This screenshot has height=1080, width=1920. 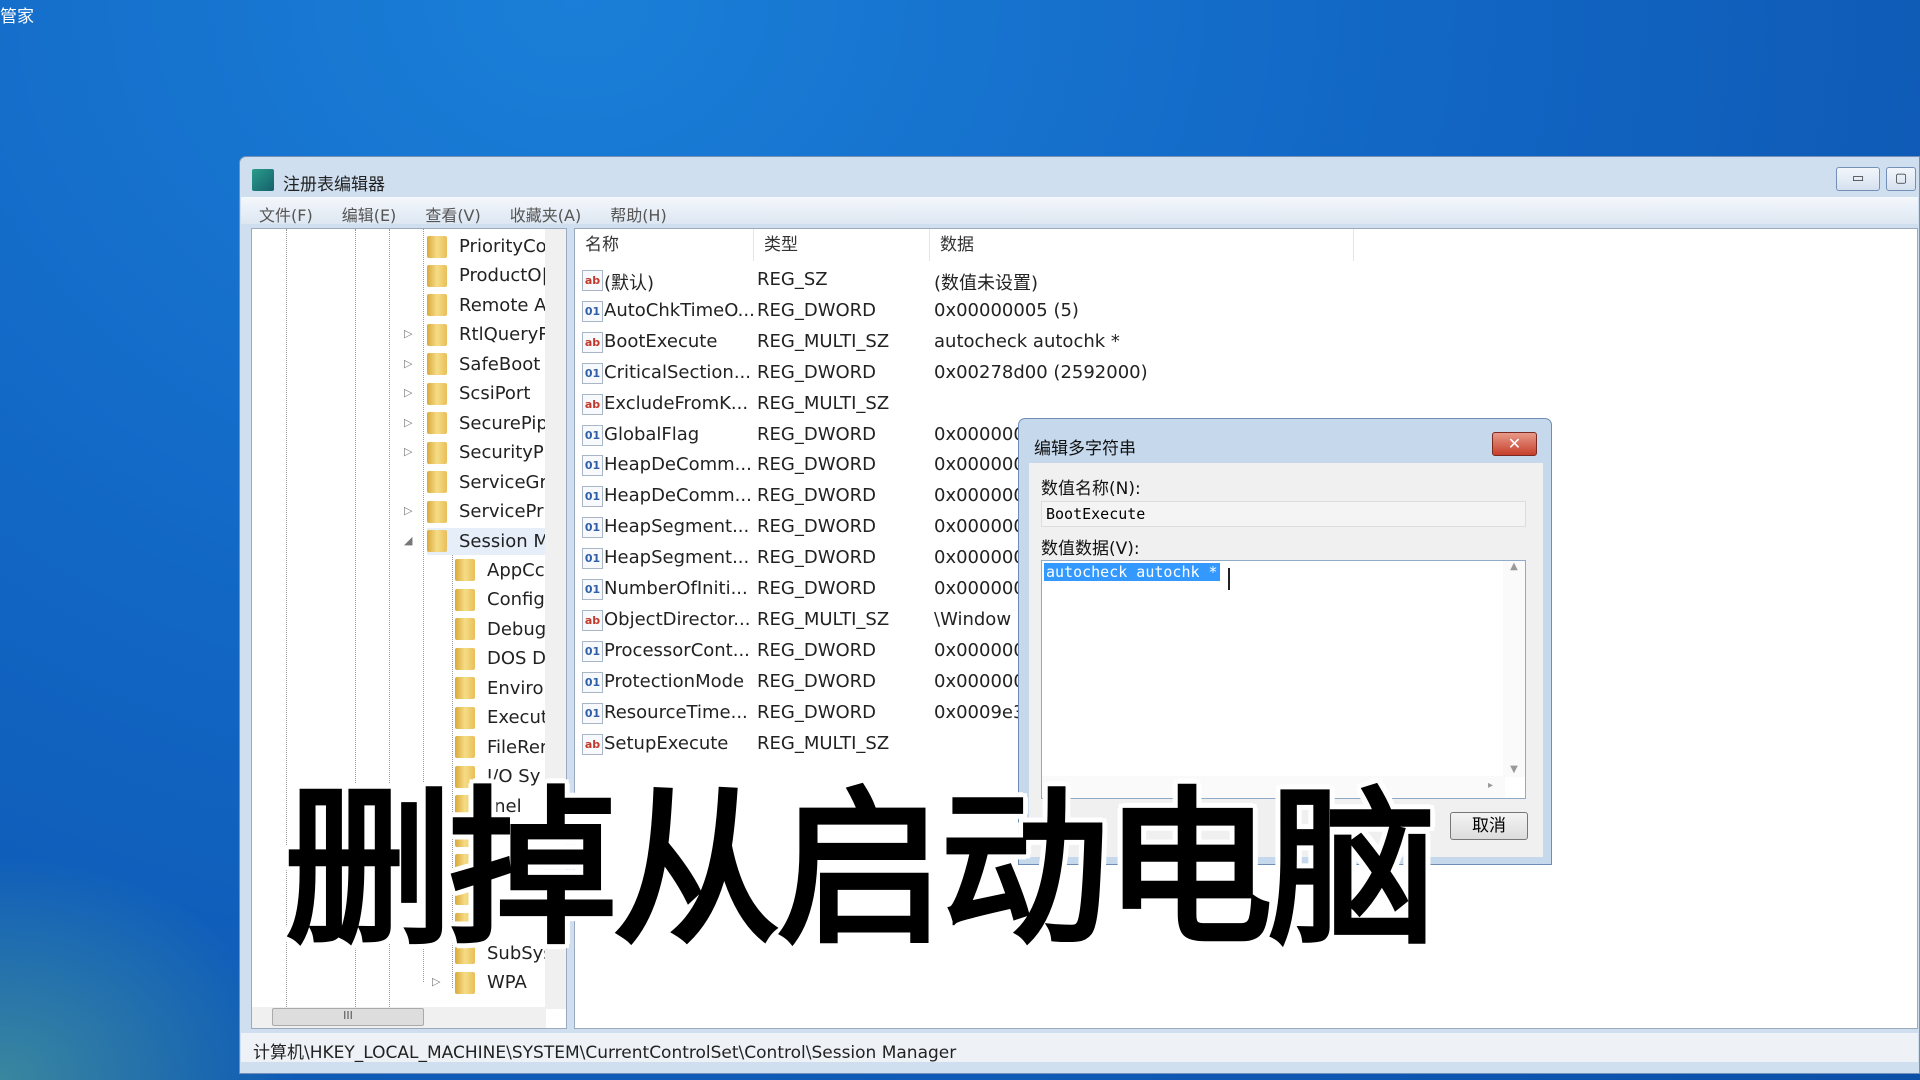 I want to click on scroll-grip: III, so click(x=348, y=1017).